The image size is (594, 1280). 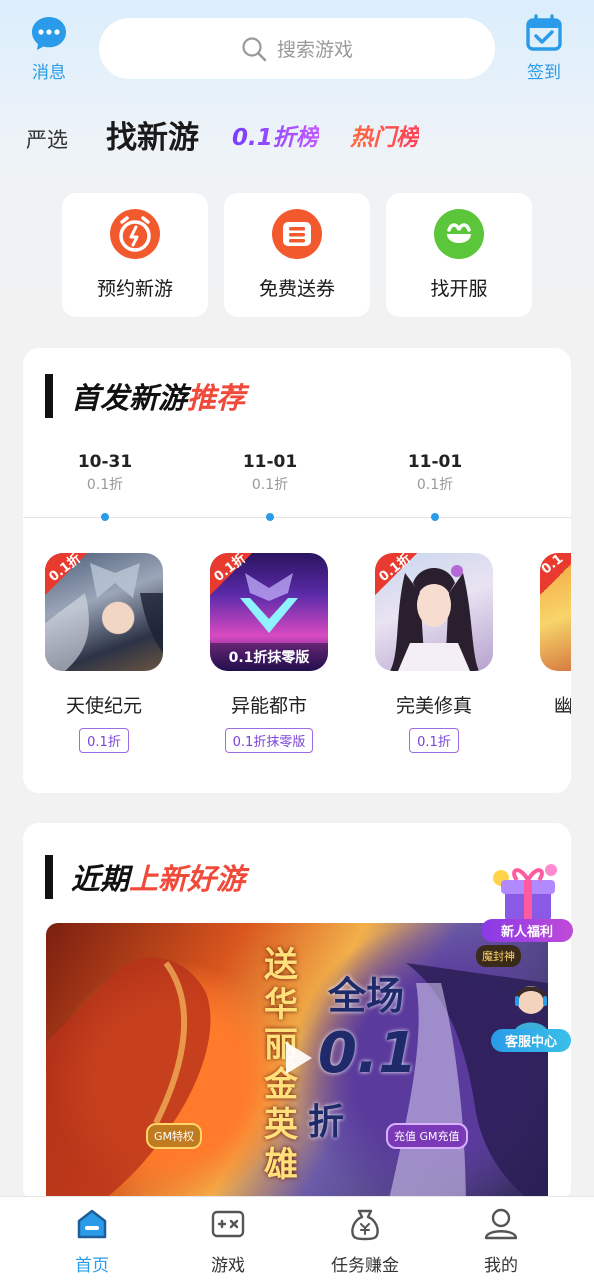 I want to click on game-card-angel-era: 0.1折 天使纪元 0.1折, so click(x=104, y=653).